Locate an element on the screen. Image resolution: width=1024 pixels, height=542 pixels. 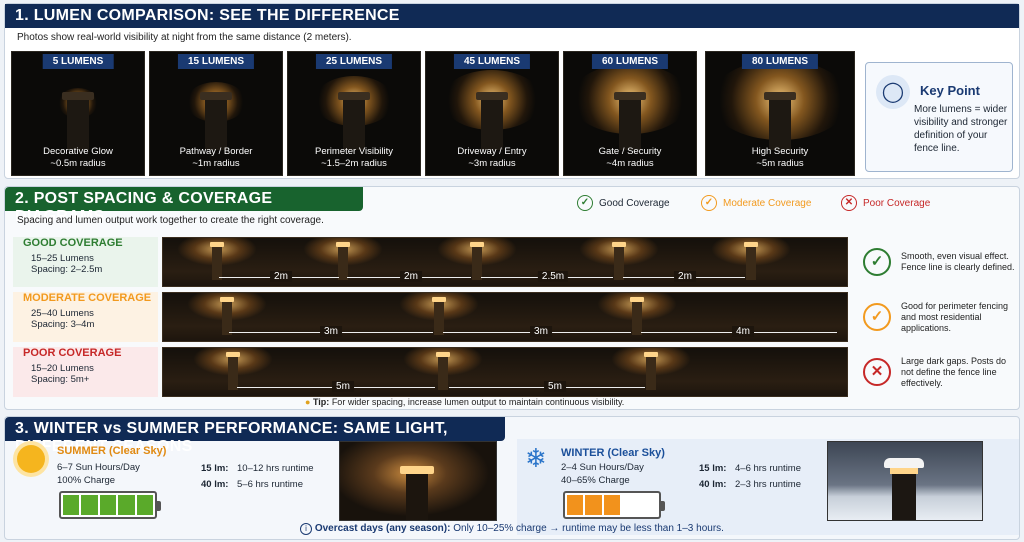
lumen-badge: 25 LUMENS is located at coordinates (354, 61).